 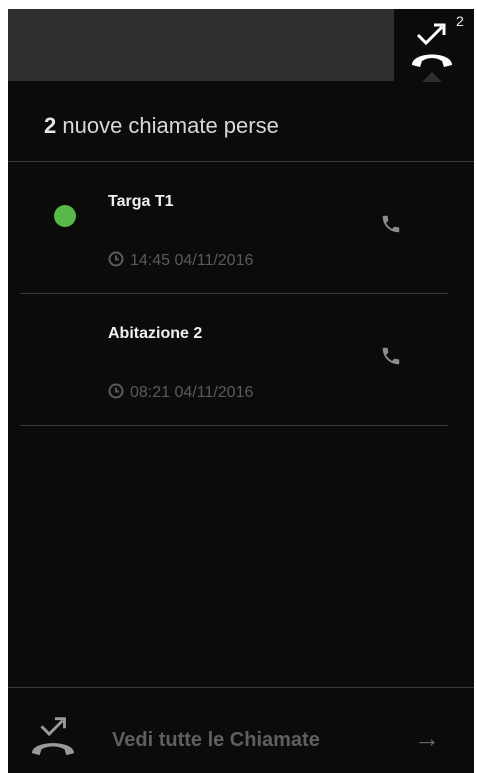 What do you see at coordinates (241, 45) in the screenshot?
I see `top-bar: 2` at bounding box center [241, 45].